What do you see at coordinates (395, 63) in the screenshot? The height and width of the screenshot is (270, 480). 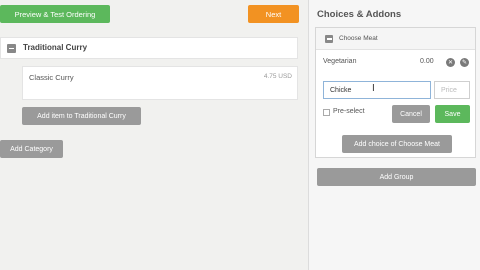 I see `choice-row: Vegetarian 0.00 ✕ ✎` at bounding box center [395, 63].